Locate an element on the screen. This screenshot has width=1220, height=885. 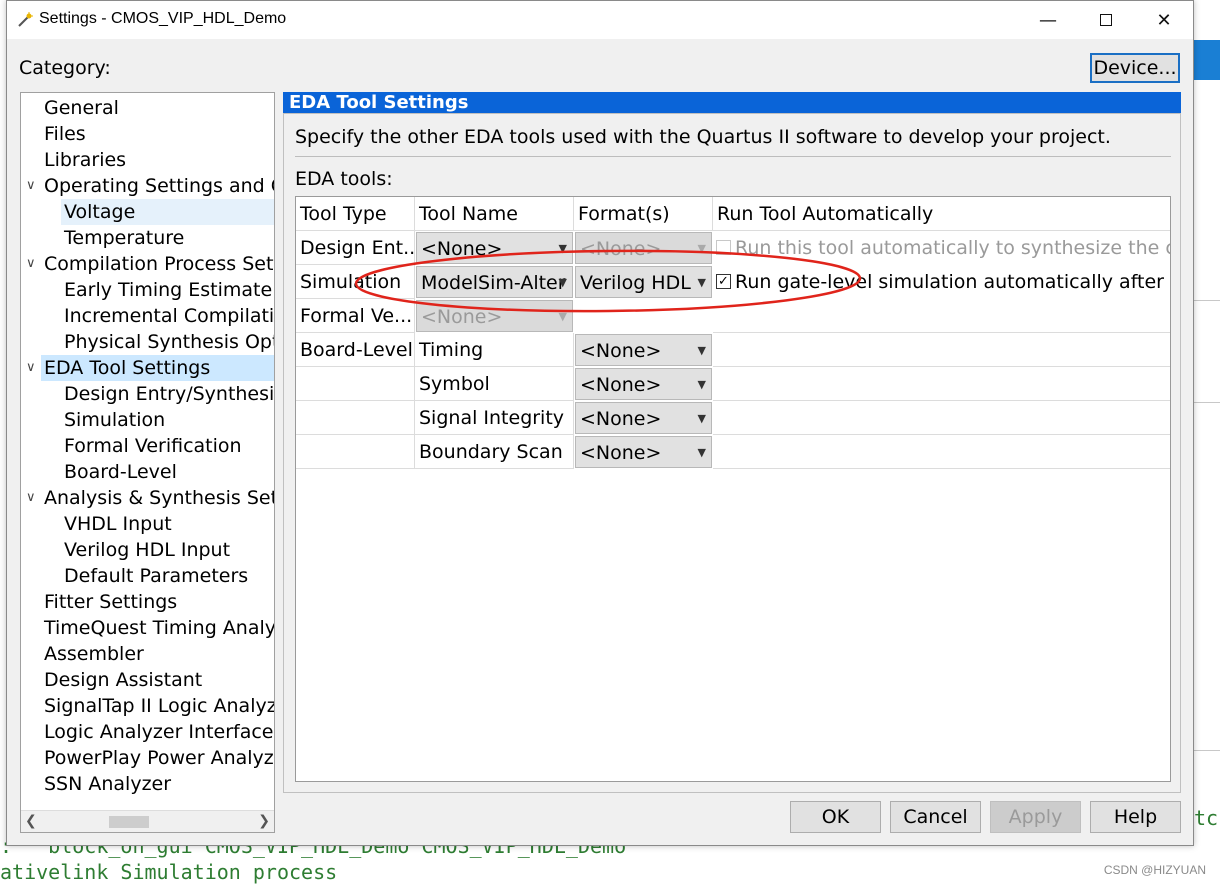
tree-item: General is located at coordinates (157, 108).